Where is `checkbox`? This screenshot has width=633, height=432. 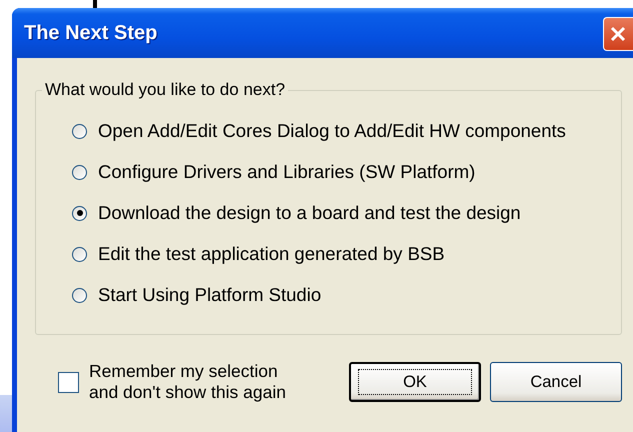
checkbox is located at coordinates (68, 382).